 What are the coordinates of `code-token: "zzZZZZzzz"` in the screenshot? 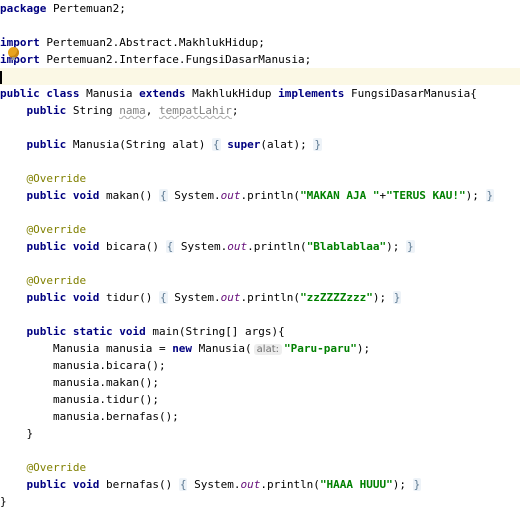 It's located at (336, 297).